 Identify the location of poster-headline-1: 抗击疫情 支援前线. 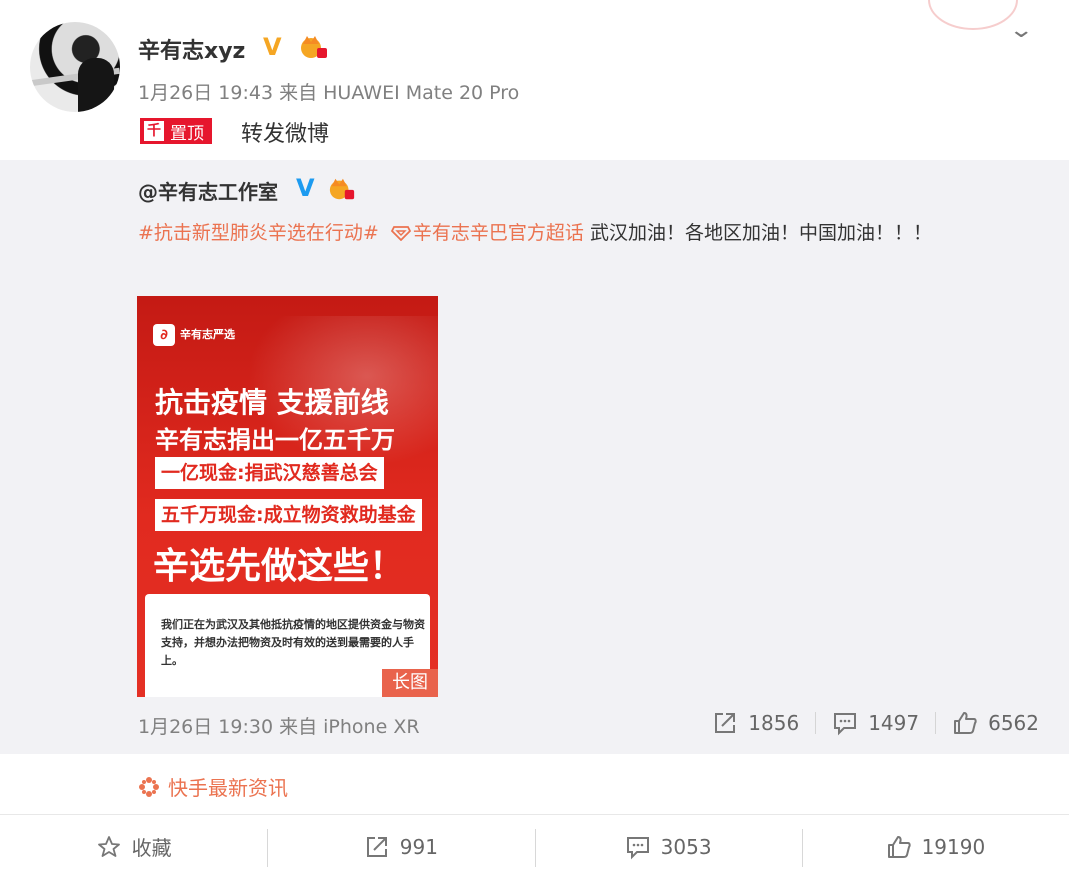
(272, 402).